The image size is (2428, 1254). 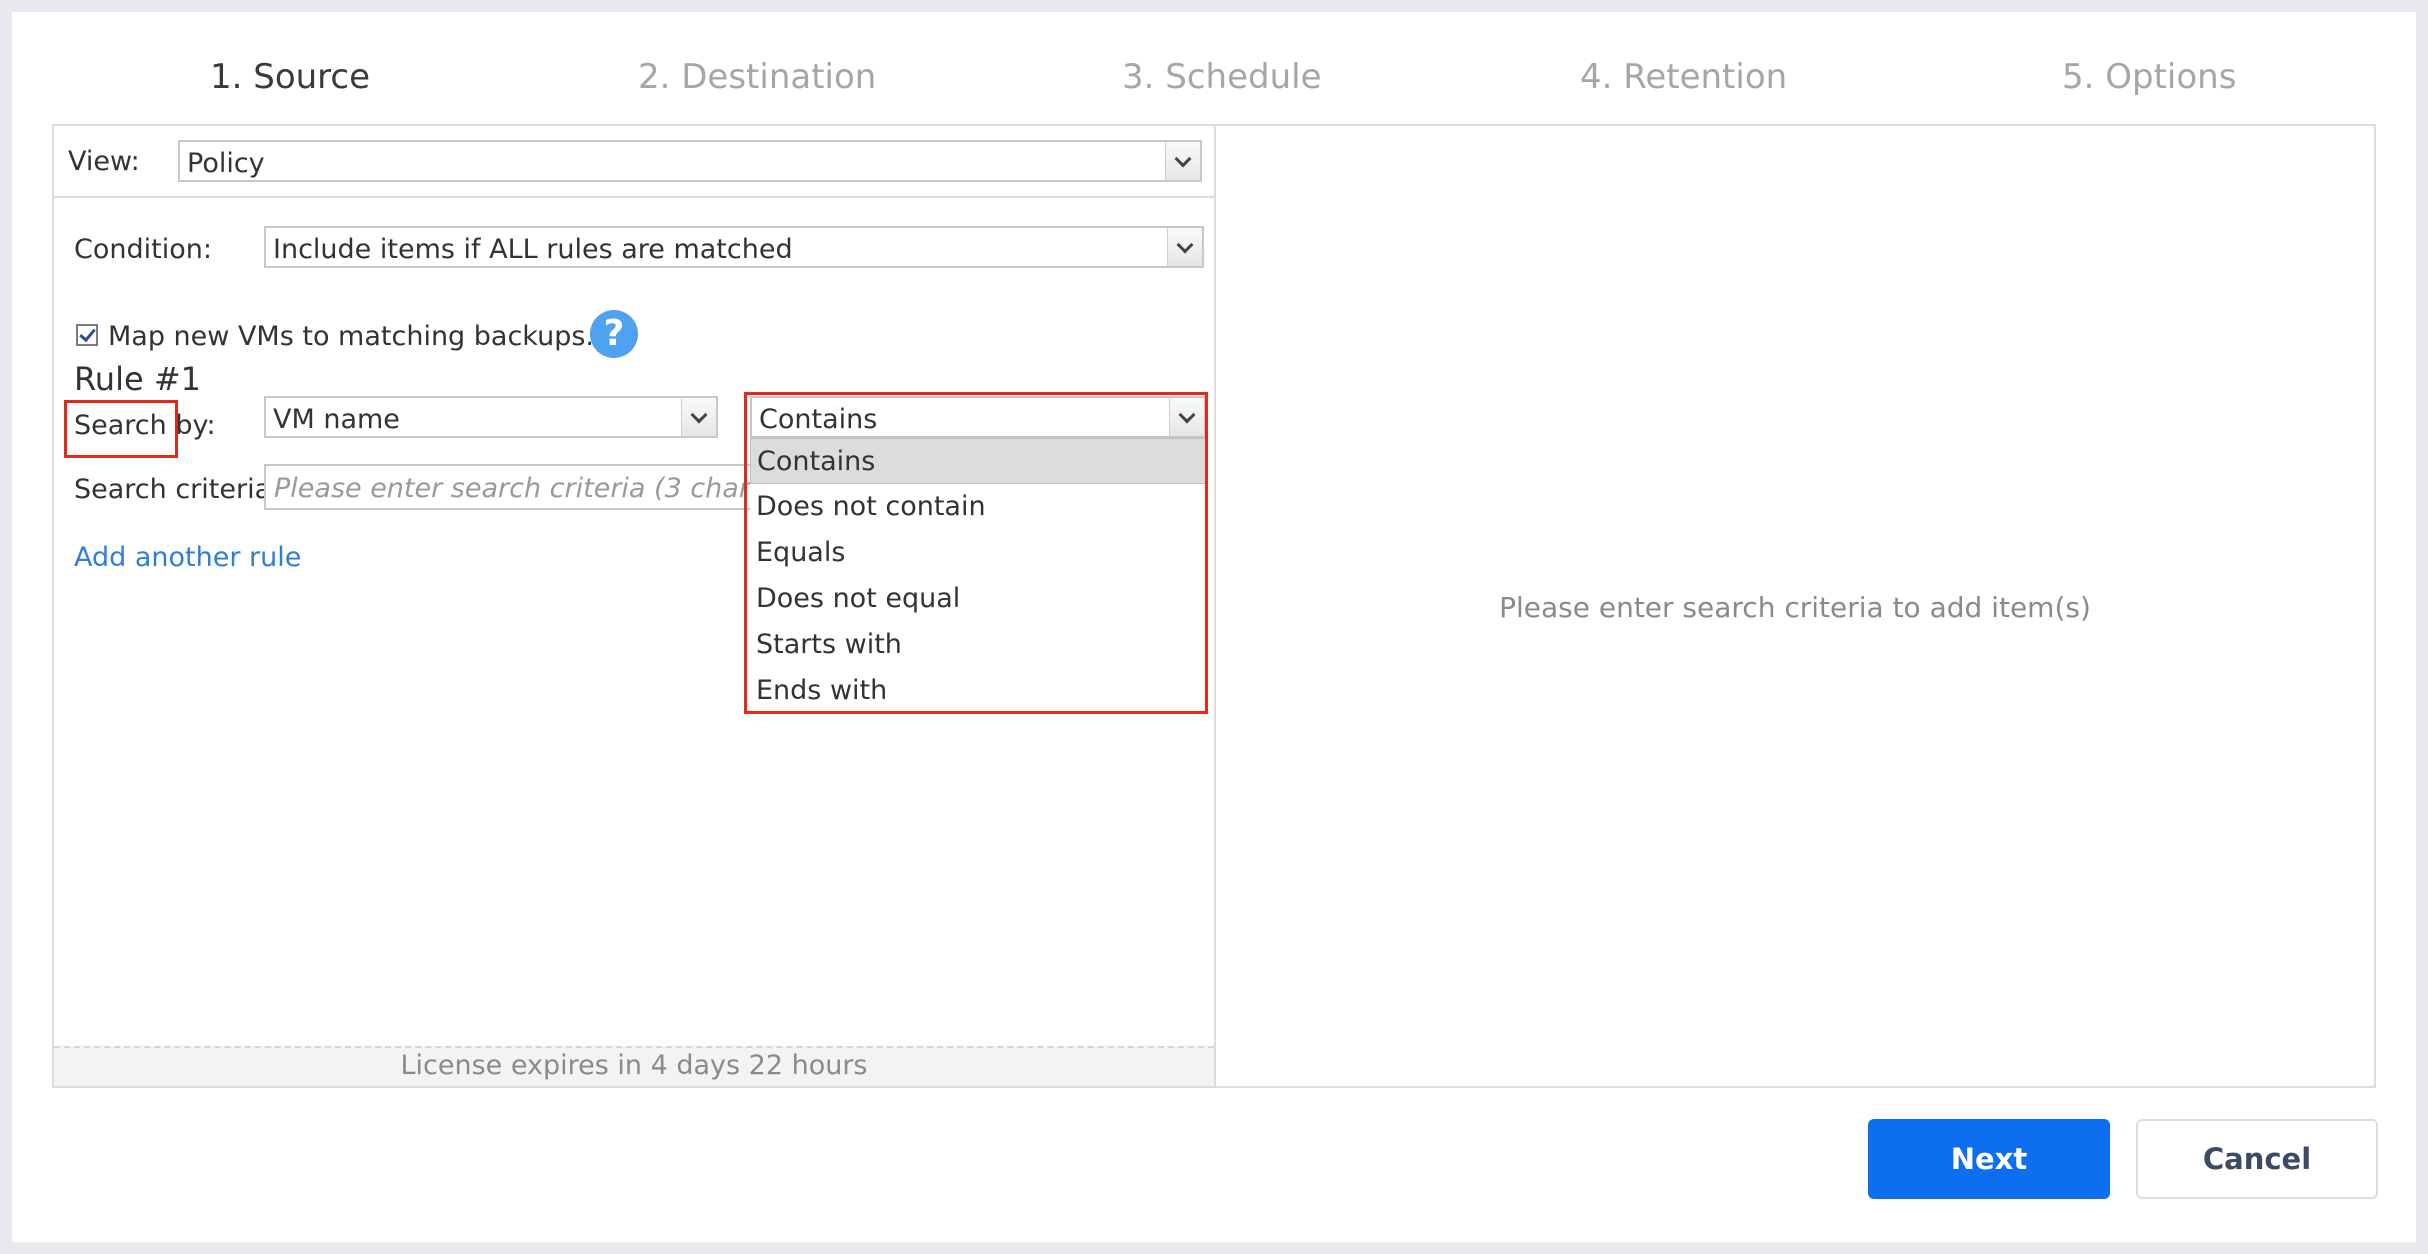 I want to click on step-schedule: 3. Schedule, so click(x=1221, y=77).